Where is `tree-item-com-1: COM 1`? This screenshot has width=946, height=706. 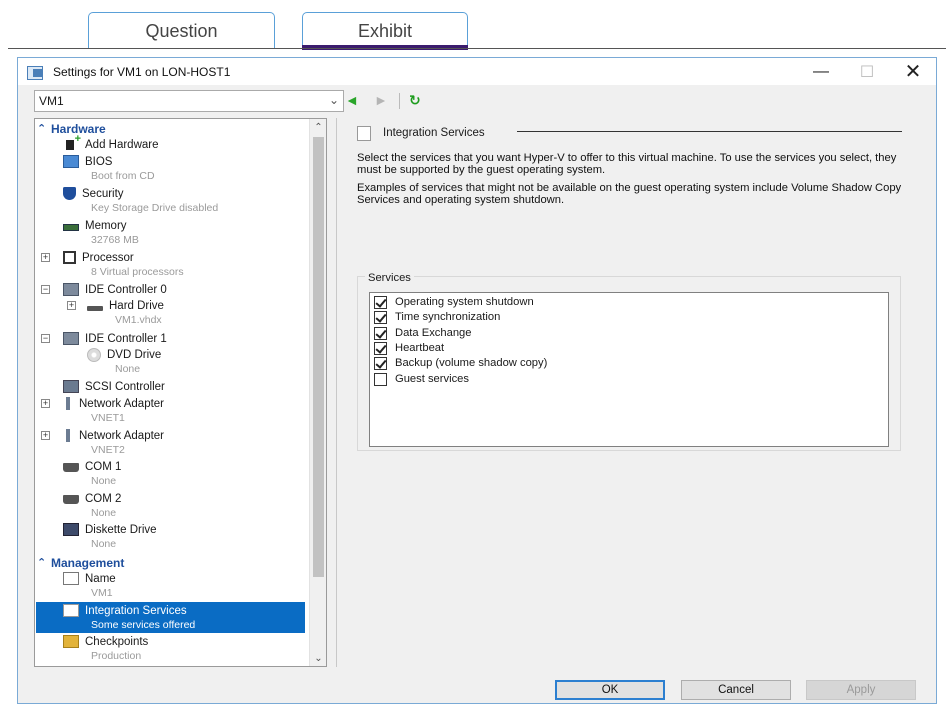
tree-item-com-1: COM 1 is located at coordinates (92, 466).